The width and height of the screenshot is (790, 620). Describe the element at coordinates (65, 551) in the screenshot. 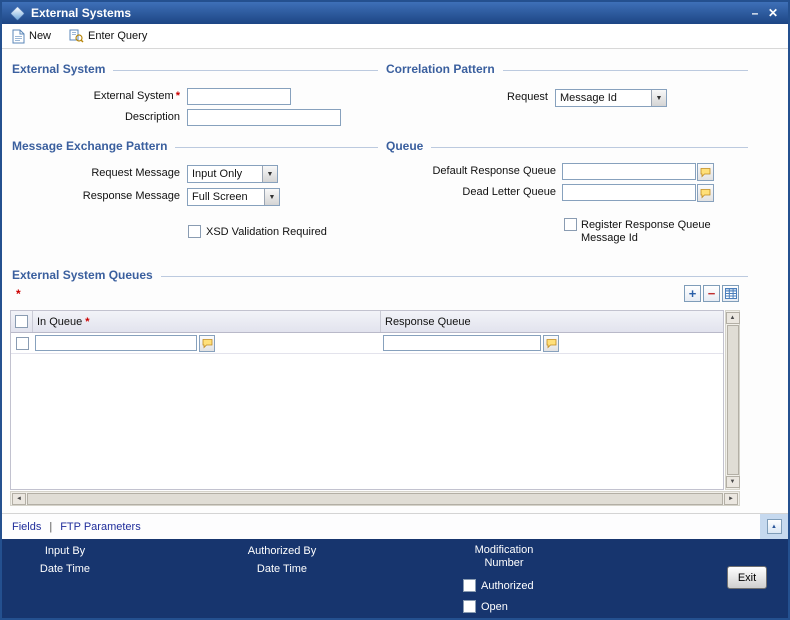

I see `input-by-label: Input By` at that location.